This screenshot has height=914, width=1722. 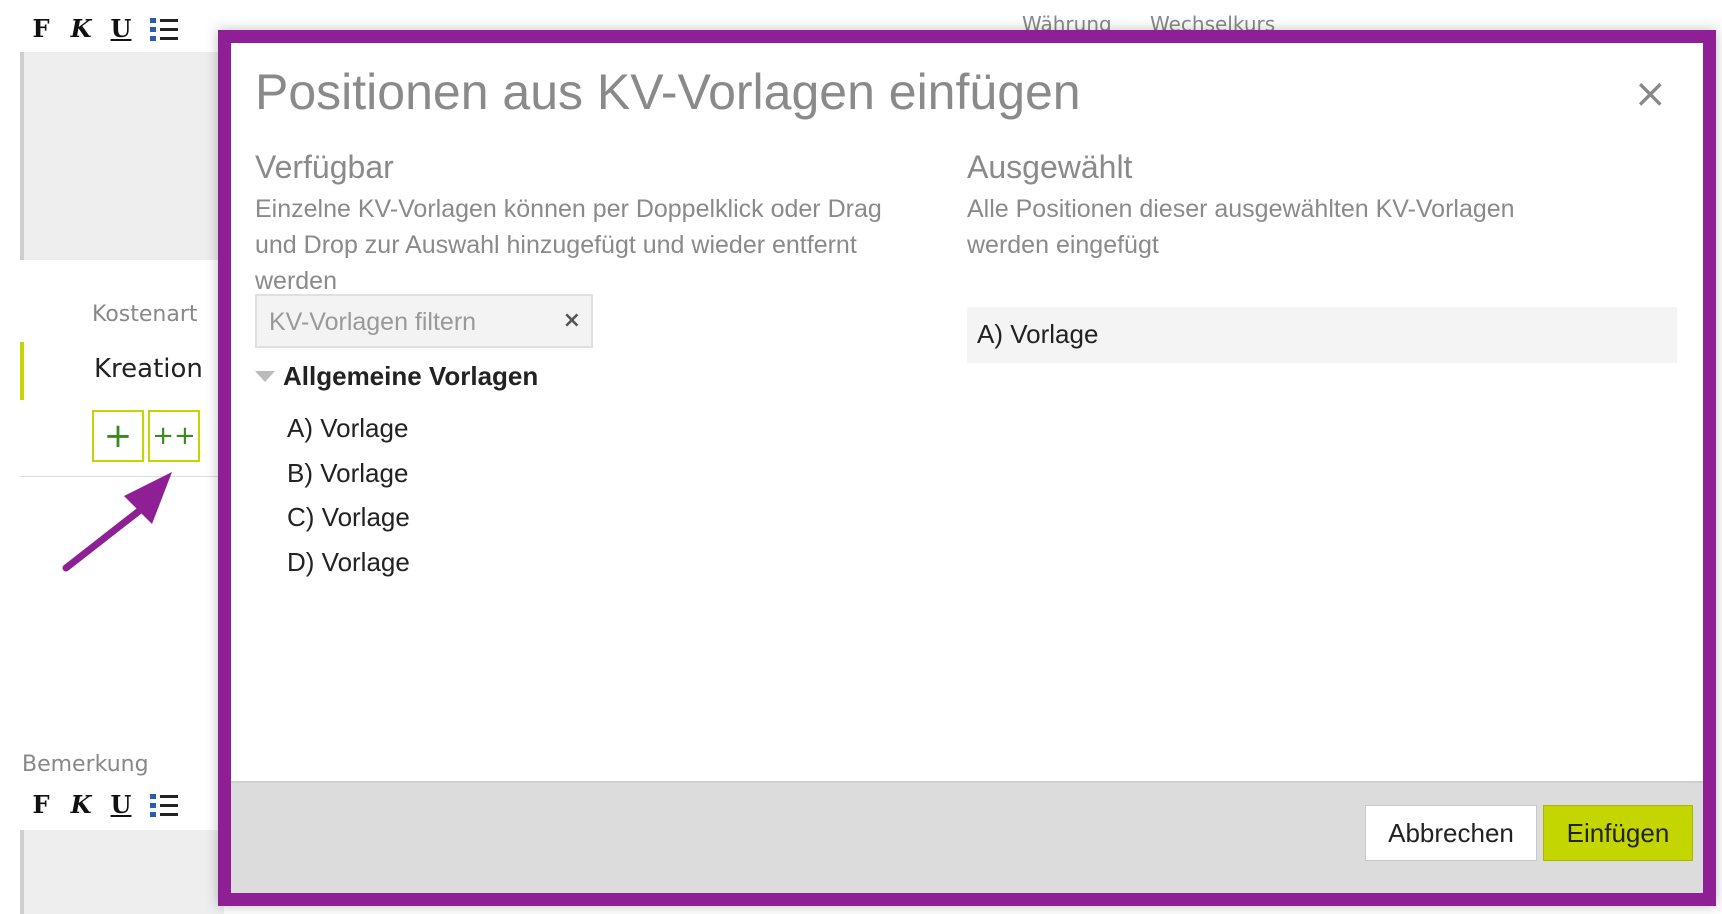 What do you see at coordinates (967, 837) in the screenshot?
I see `dialog-footer: Abbrechen Einfügen` at bounding box center [967, 837].